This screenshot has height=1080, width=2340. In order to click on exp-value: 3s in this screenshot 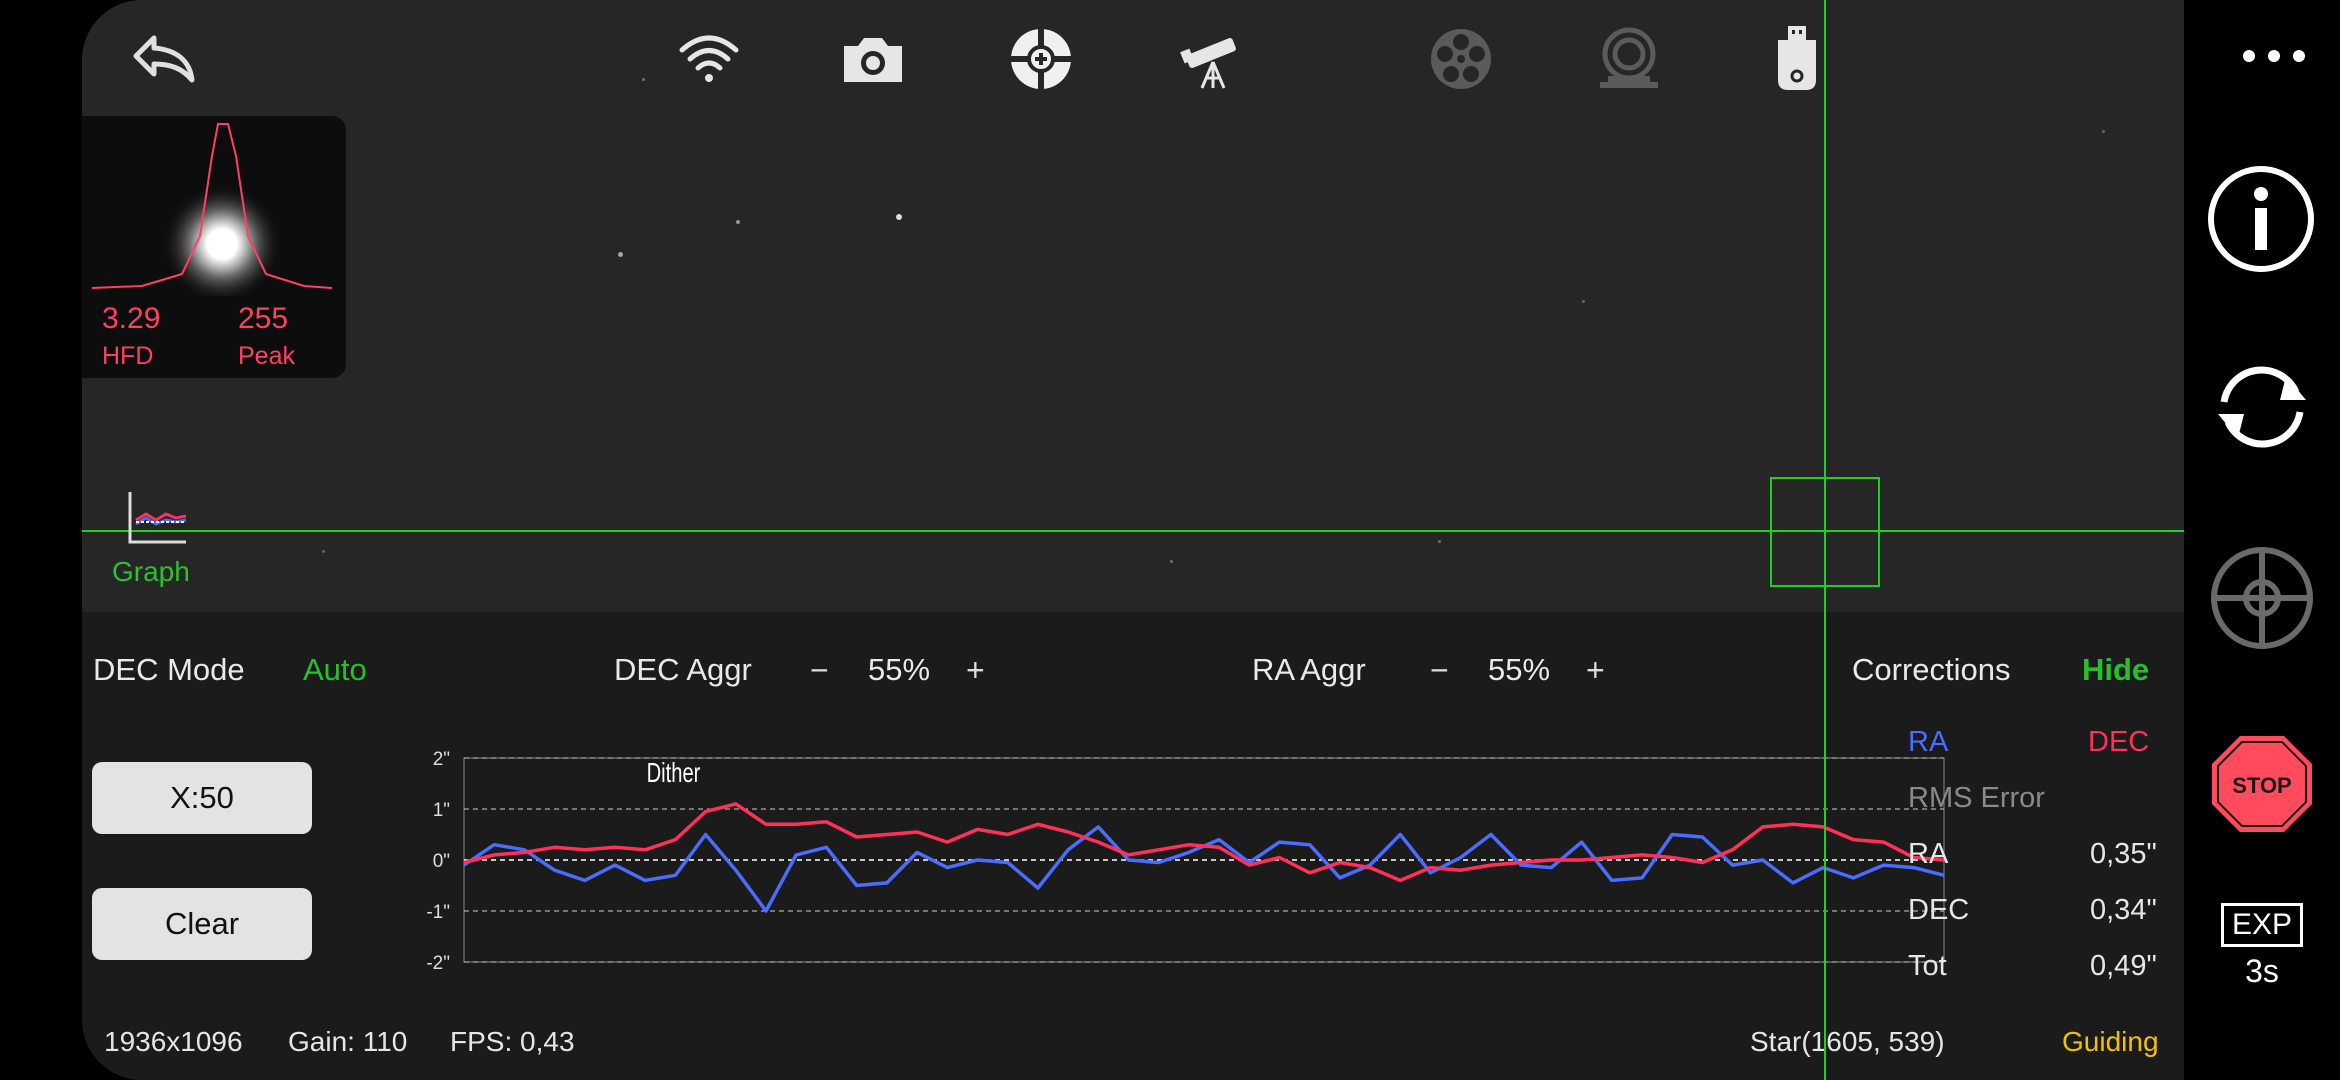, I will do `click(2262, 970)`.